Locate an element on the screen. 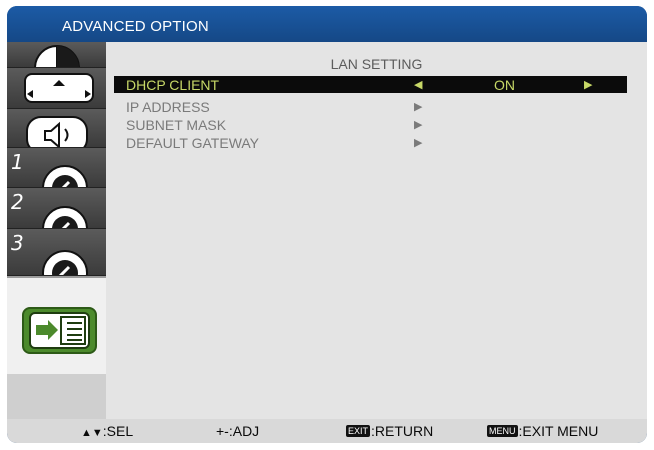 The width and height of the screenshot is (654, 450). window-title: ADVANCED OPTION is located at coordinates (135, 26).